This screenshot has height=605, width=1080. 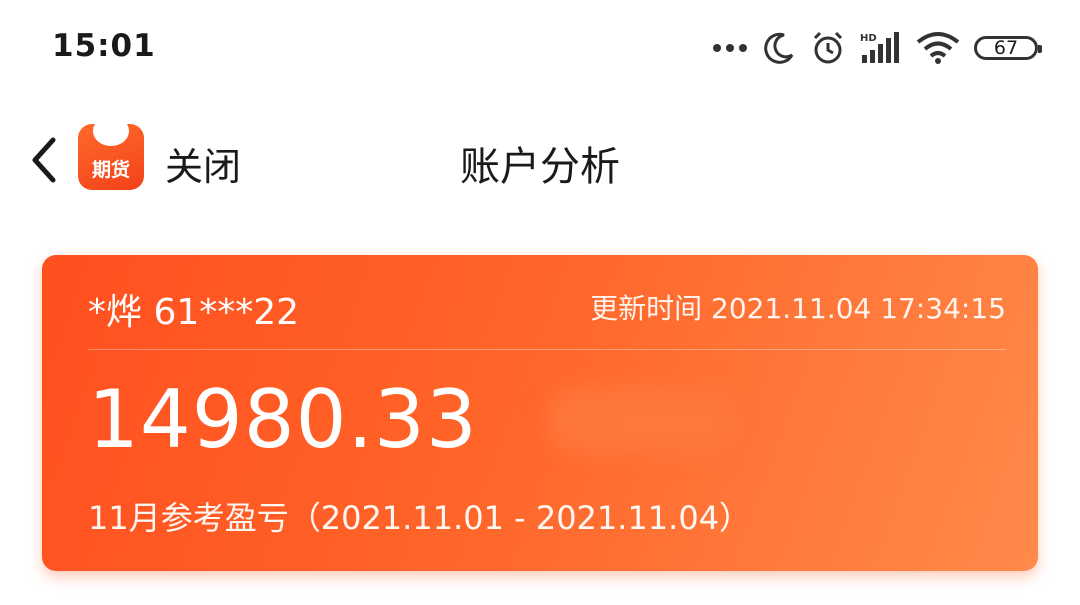 I want to click on account-name: *烨 61***22, so click(x=194, y=312).